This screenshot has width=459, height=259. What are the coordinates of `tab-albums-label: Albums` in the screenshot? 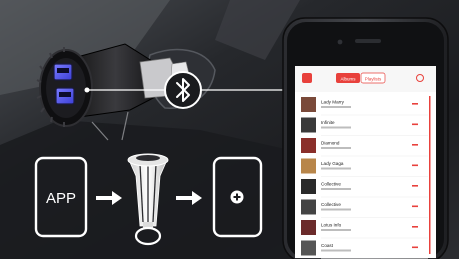 It's located at (348, 78).